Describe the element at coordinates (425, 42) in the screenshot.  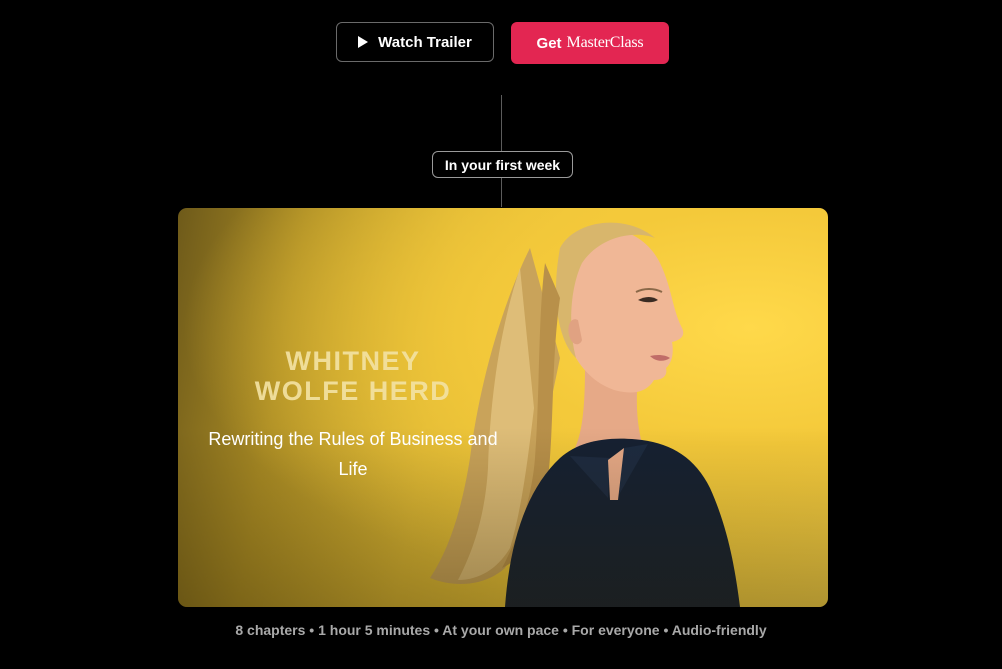
I see `watch-trailer-label: Watch Trailer` at that location.